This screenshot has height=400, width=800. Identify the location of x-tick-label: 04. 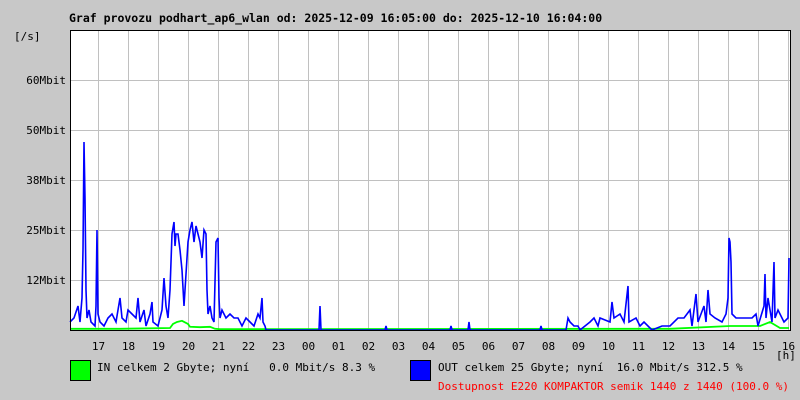
(428, 346).